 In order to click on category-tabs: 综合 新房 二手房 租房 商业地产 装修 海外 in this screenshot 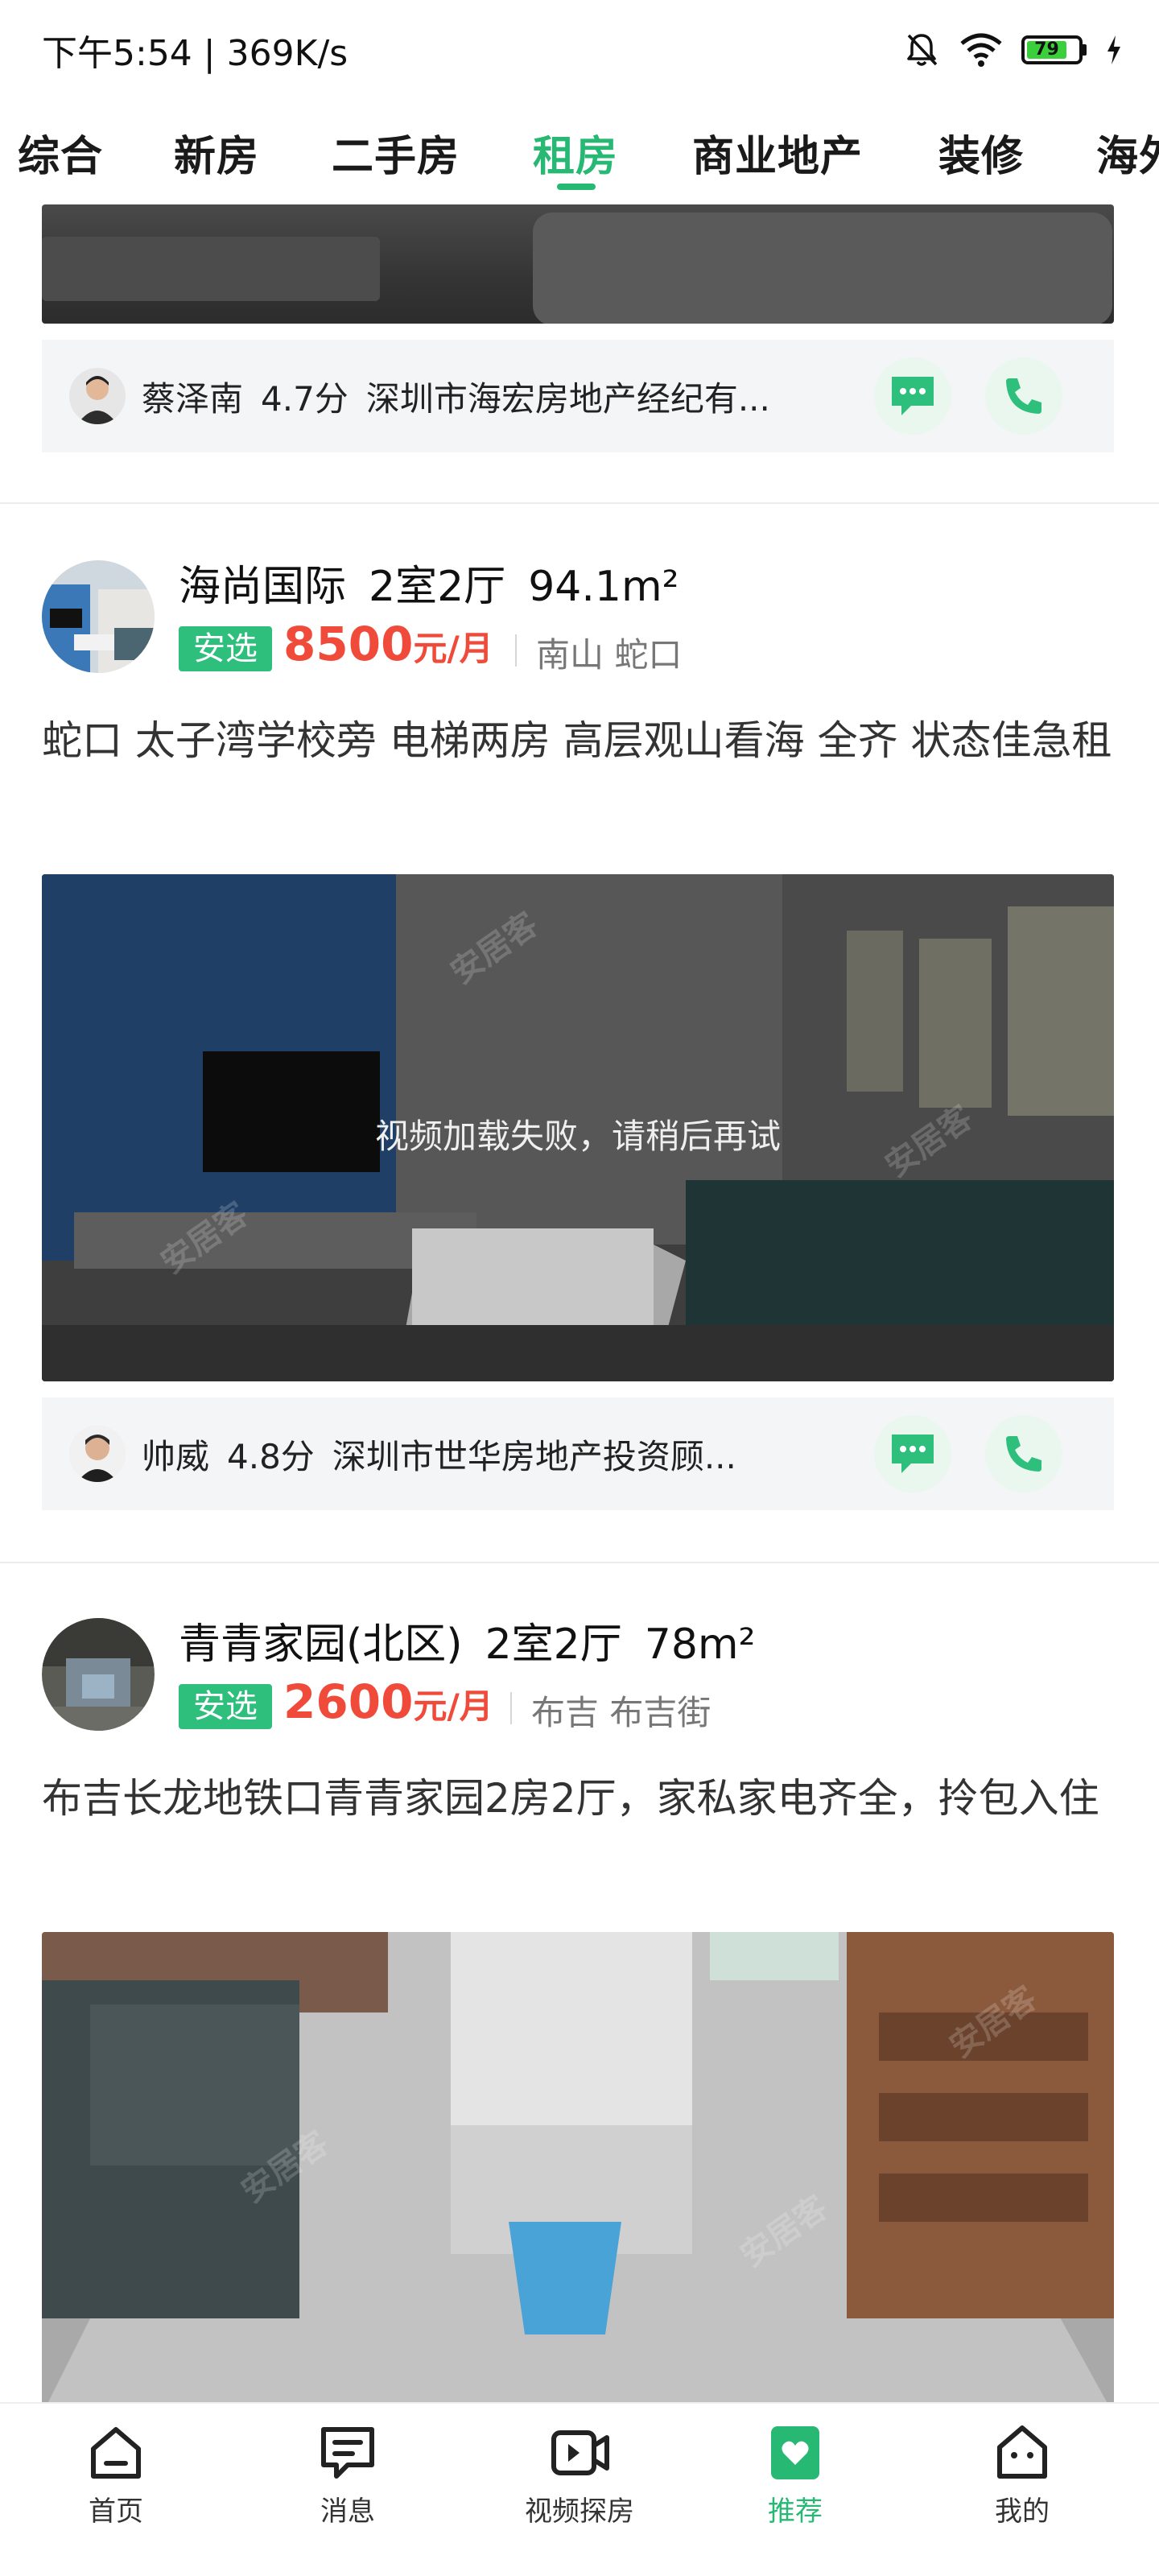, I will do `click(579, 162)`.